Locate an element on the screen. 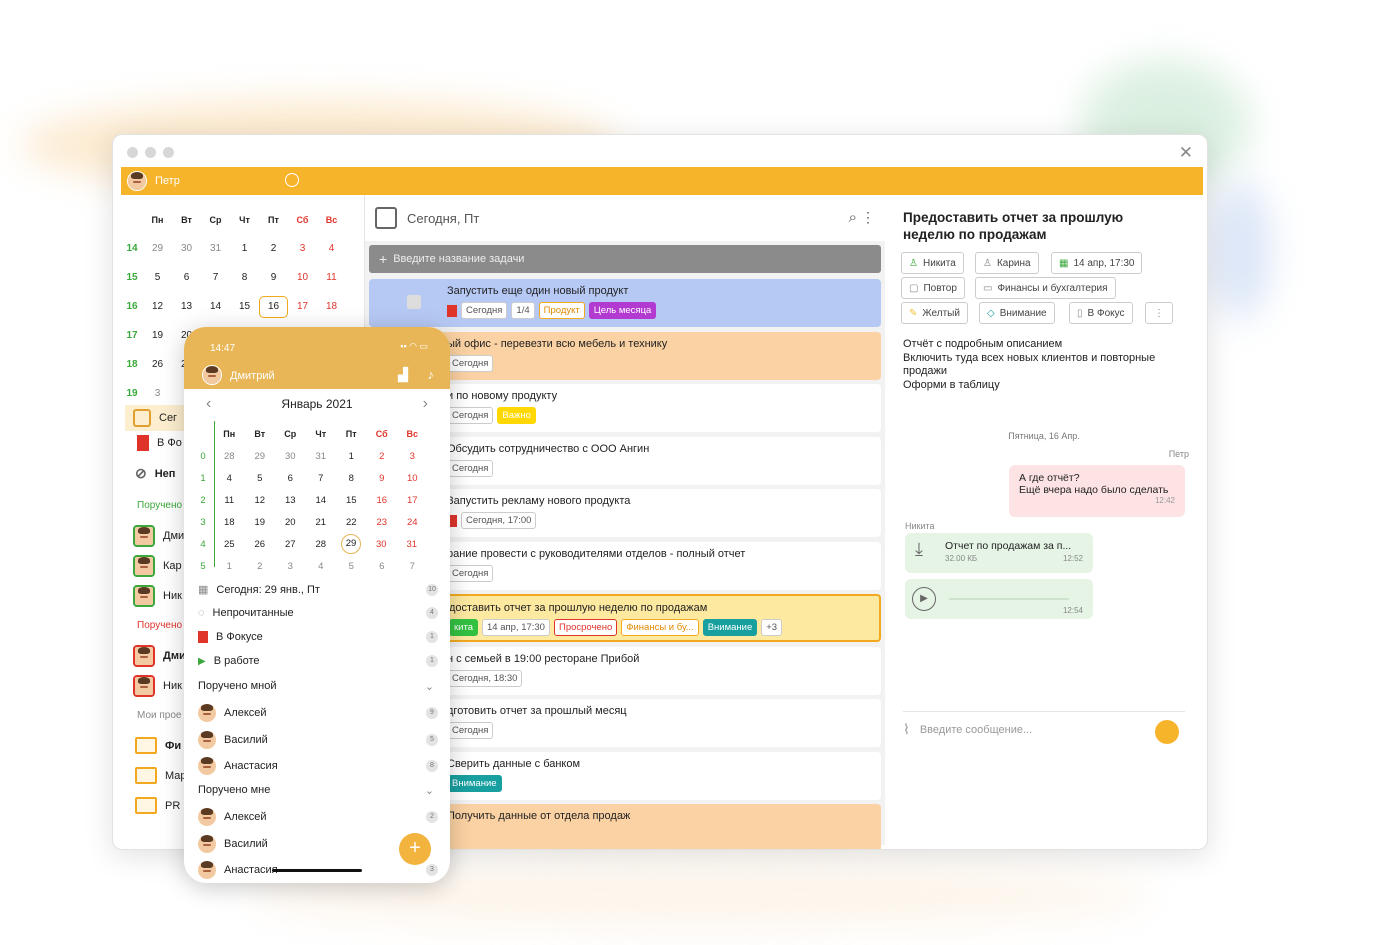 The width and height of the screenshot is (1383, 945). task-tag: кита is located at coordinates (463, 627).